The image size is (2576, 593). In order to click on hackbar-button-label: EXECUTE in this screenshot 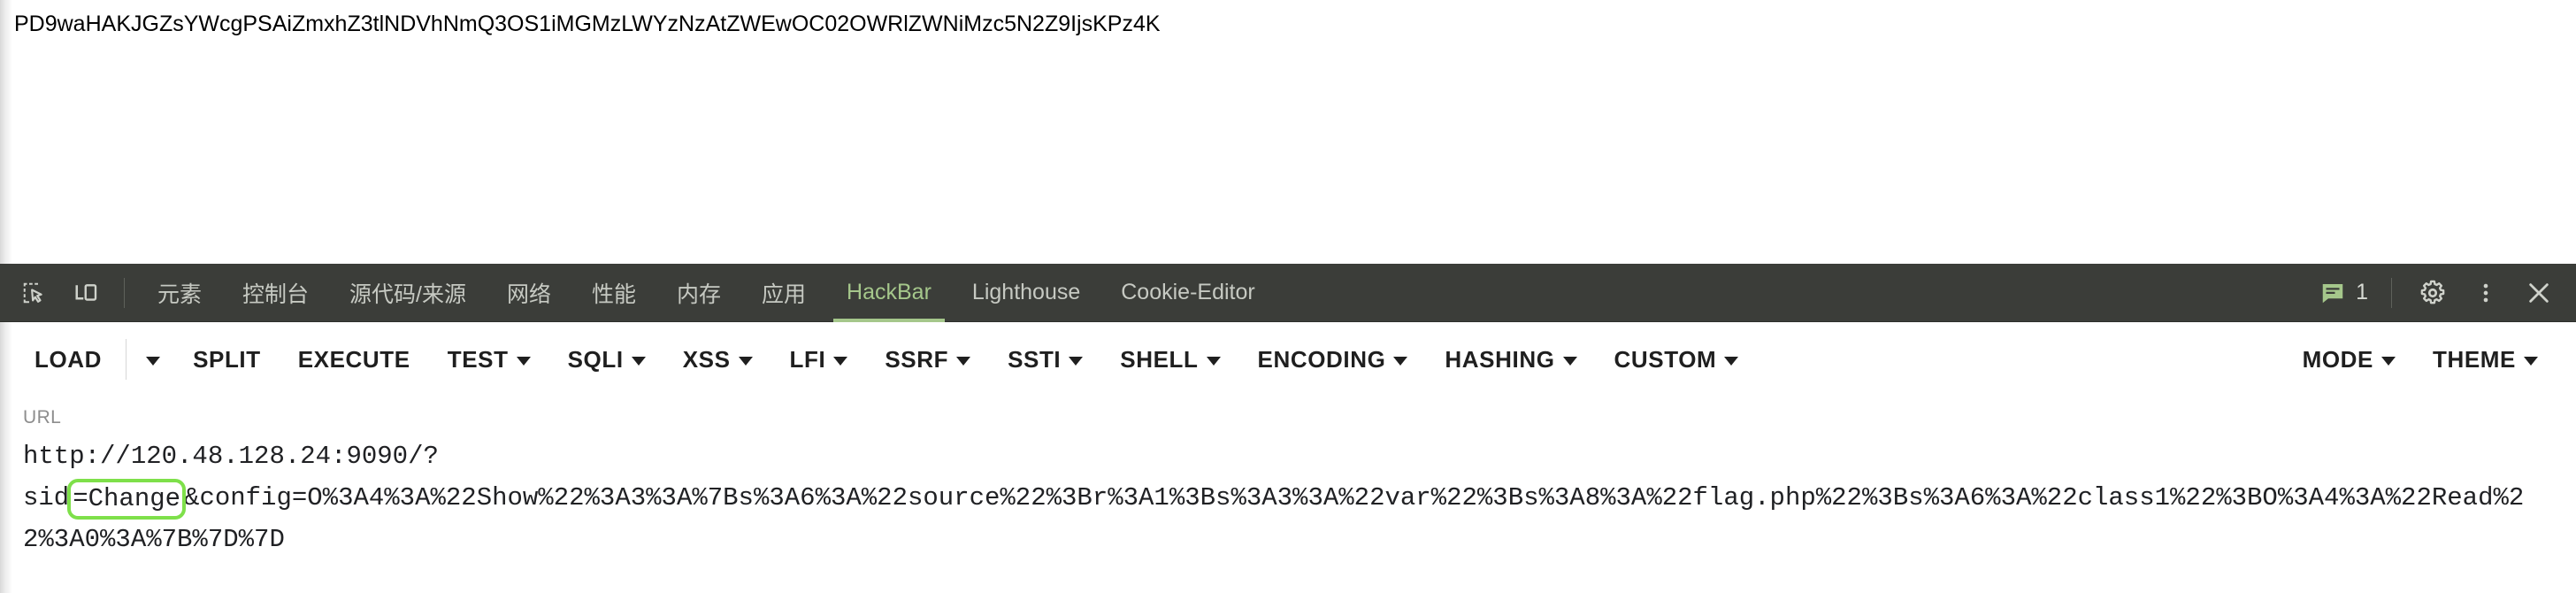, I will do `click(353, 359)`.